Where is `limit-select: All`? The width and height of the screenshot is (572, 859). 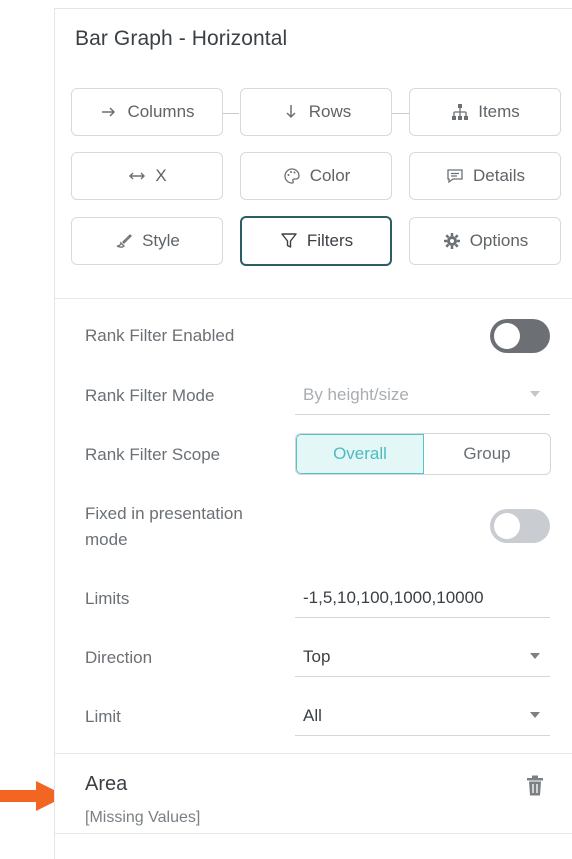 limit-select: All is located at coordinates (422, 716).